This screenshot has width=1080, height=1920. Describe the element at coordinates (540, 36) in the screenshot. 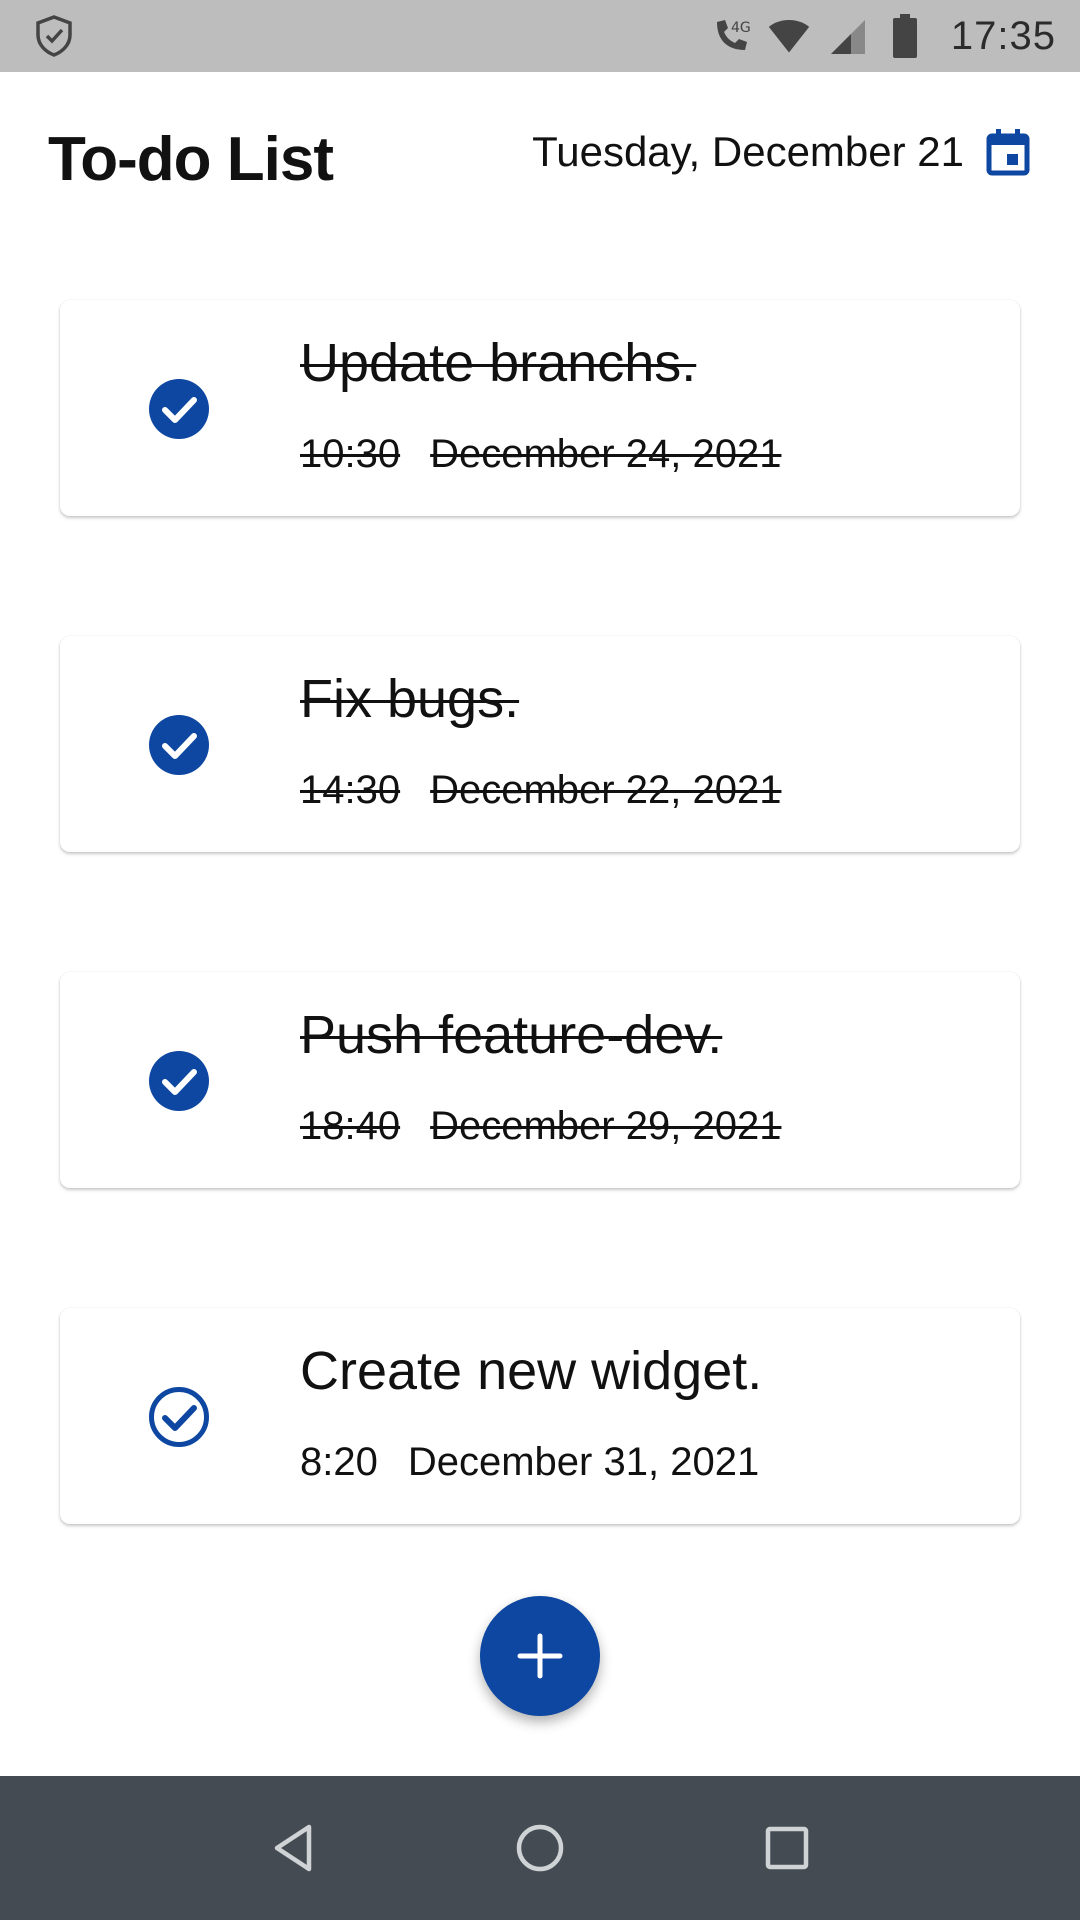

I see `status-bar: 4G 17:35` at that location.